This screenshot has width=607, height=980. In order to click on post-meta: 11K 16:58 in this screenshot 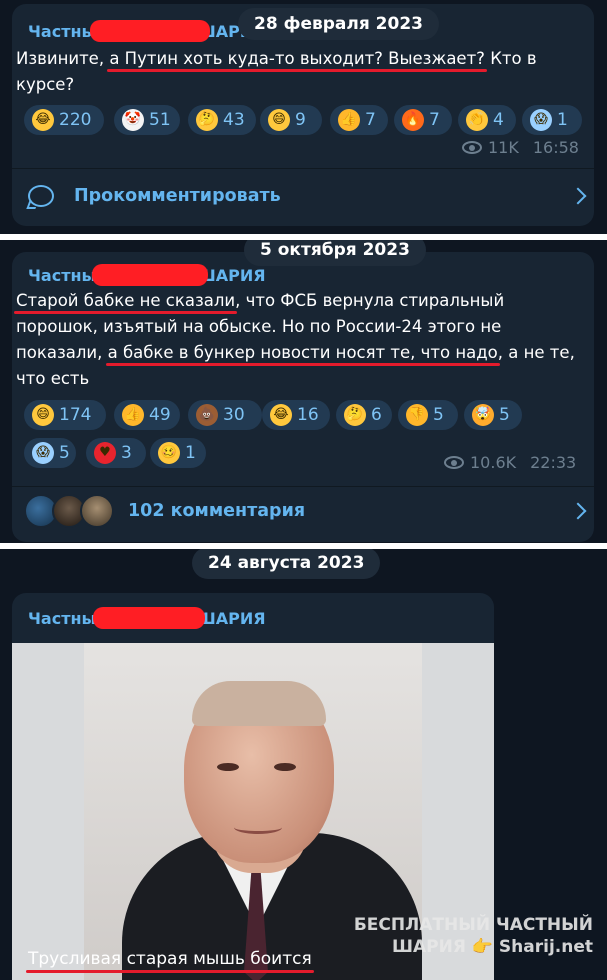, I will do `click(520, 147)`.